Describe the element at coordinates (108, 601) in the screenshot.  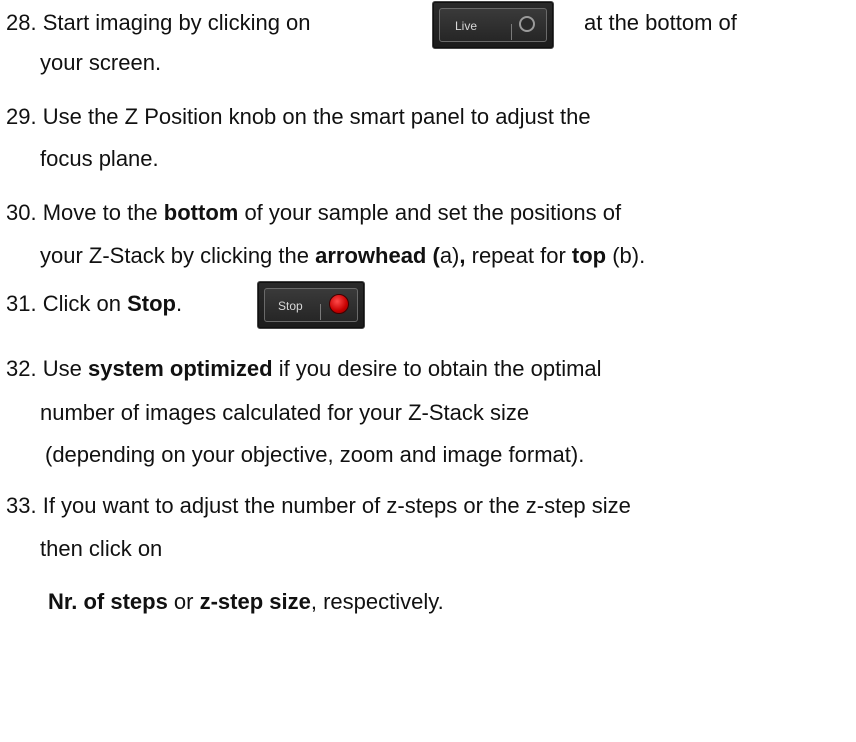
I see `step-text-bold: Nr. of steps` at that location.